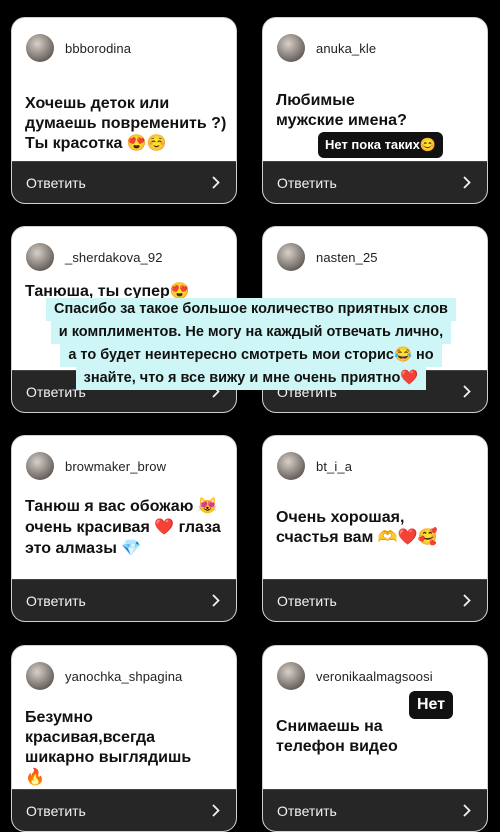  Describe the element at coordinates (374, 676) in the screenshot. I see `username: veronikaalmagsoosi` at that location.